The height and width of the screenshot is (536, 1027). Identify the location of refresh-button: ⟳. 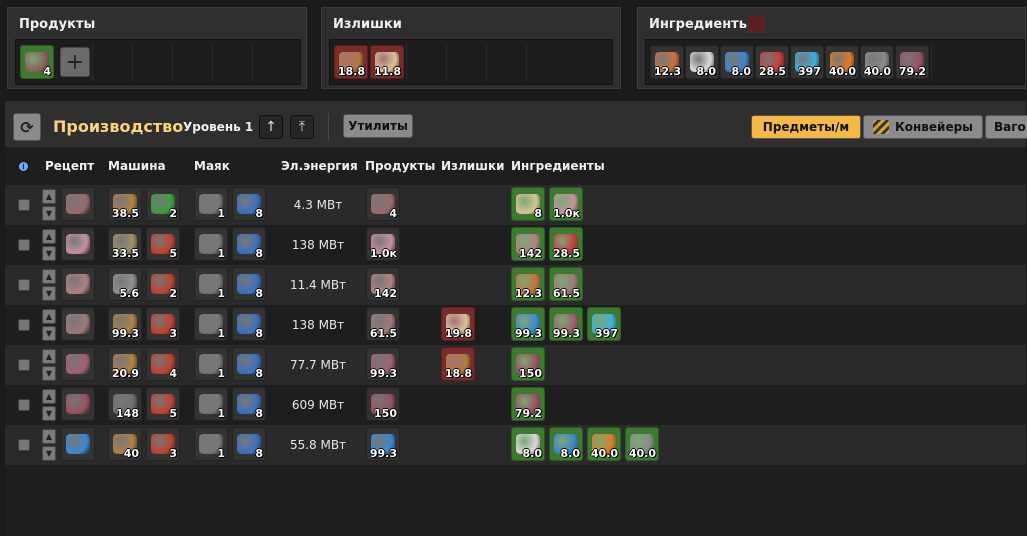
(27, 127).